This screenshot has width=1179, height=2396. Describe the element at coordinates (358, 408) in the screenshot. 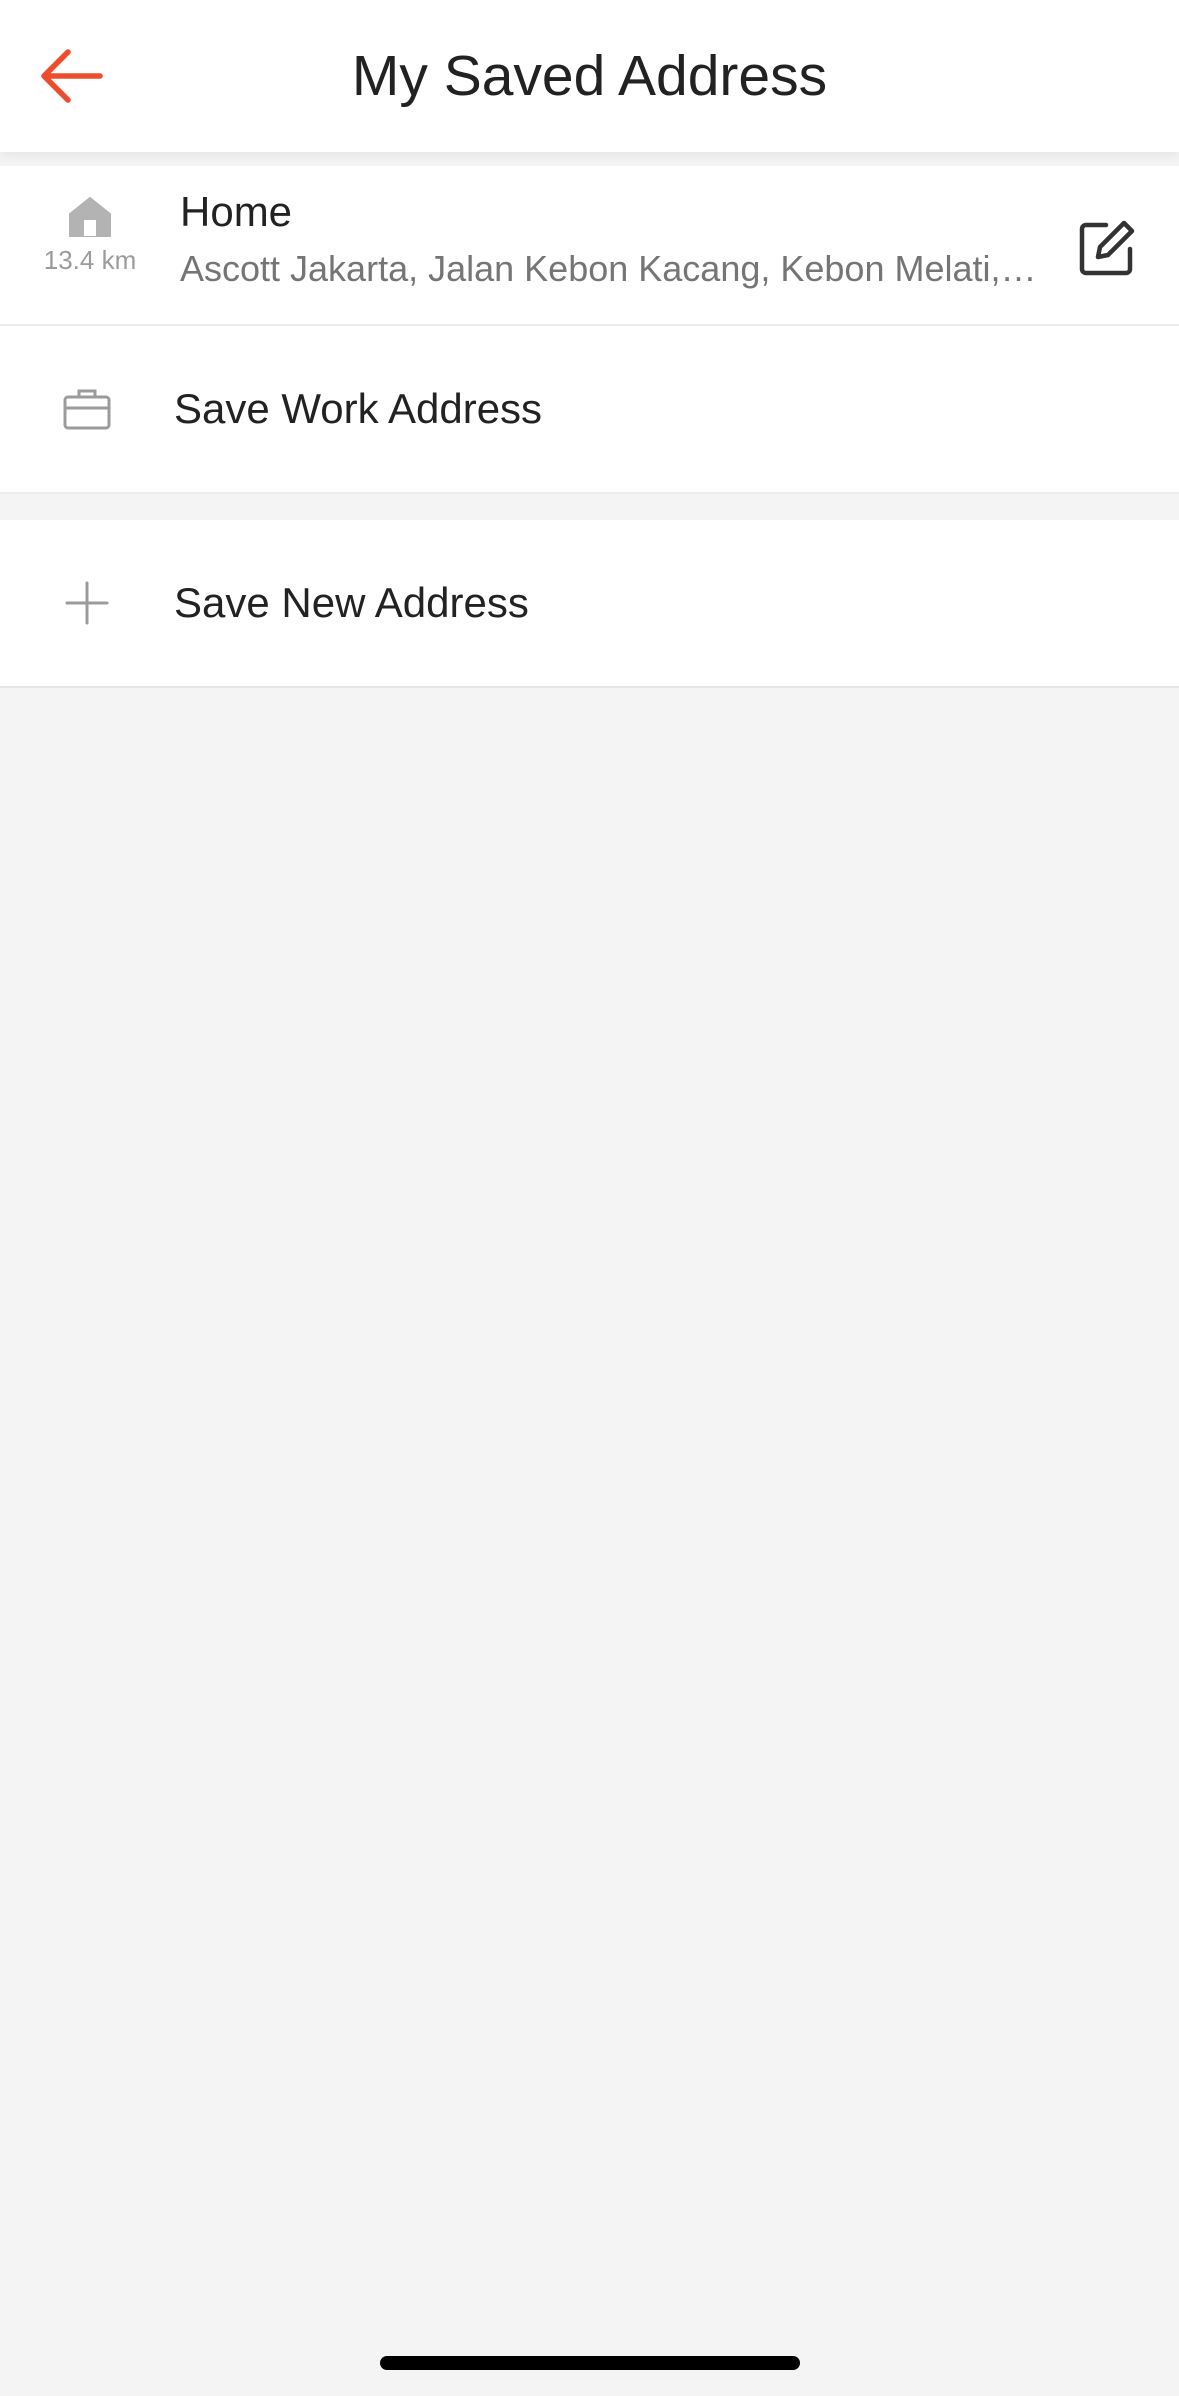

I see `save-work-address-label: Save Work Address` at that location.